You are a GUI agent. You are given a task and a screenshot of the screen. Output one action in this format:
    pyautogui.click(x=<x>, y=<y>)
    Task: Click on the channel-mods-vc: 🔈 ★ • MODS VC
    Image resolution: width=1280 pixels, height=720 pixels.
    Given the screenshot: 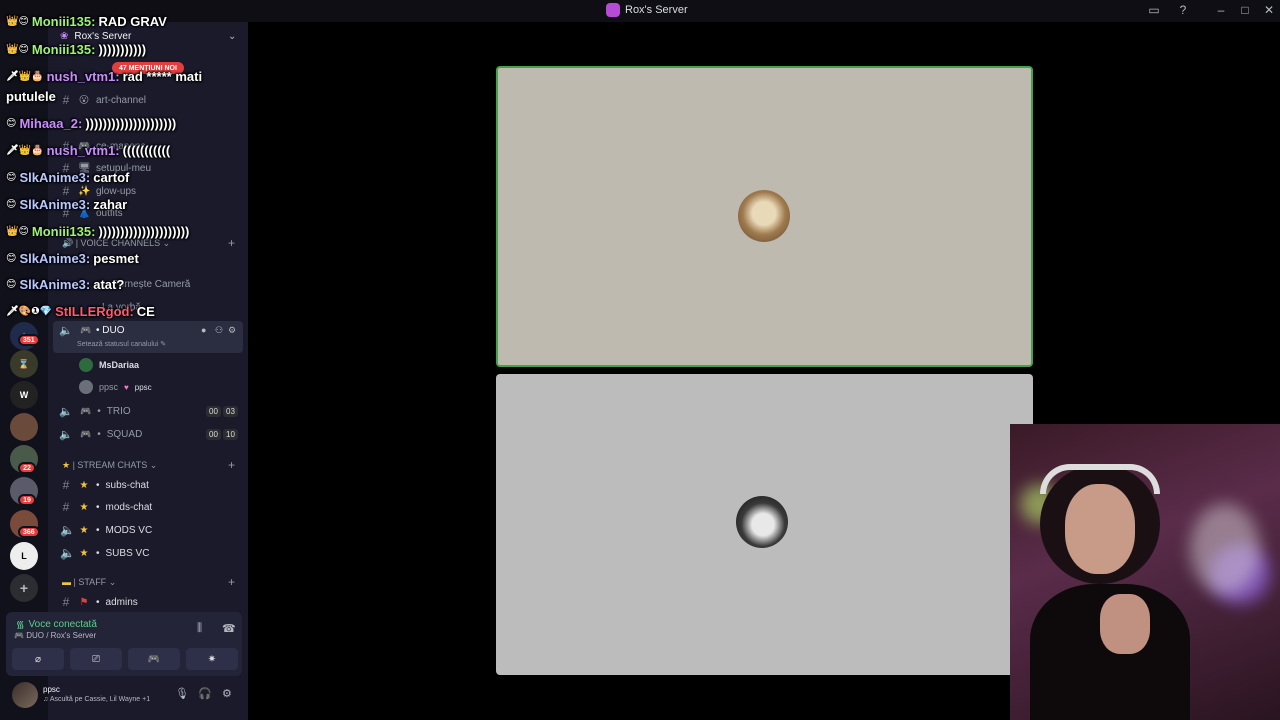 What is the action you would take?
    pyautogui.click(x=106, y=530)
    